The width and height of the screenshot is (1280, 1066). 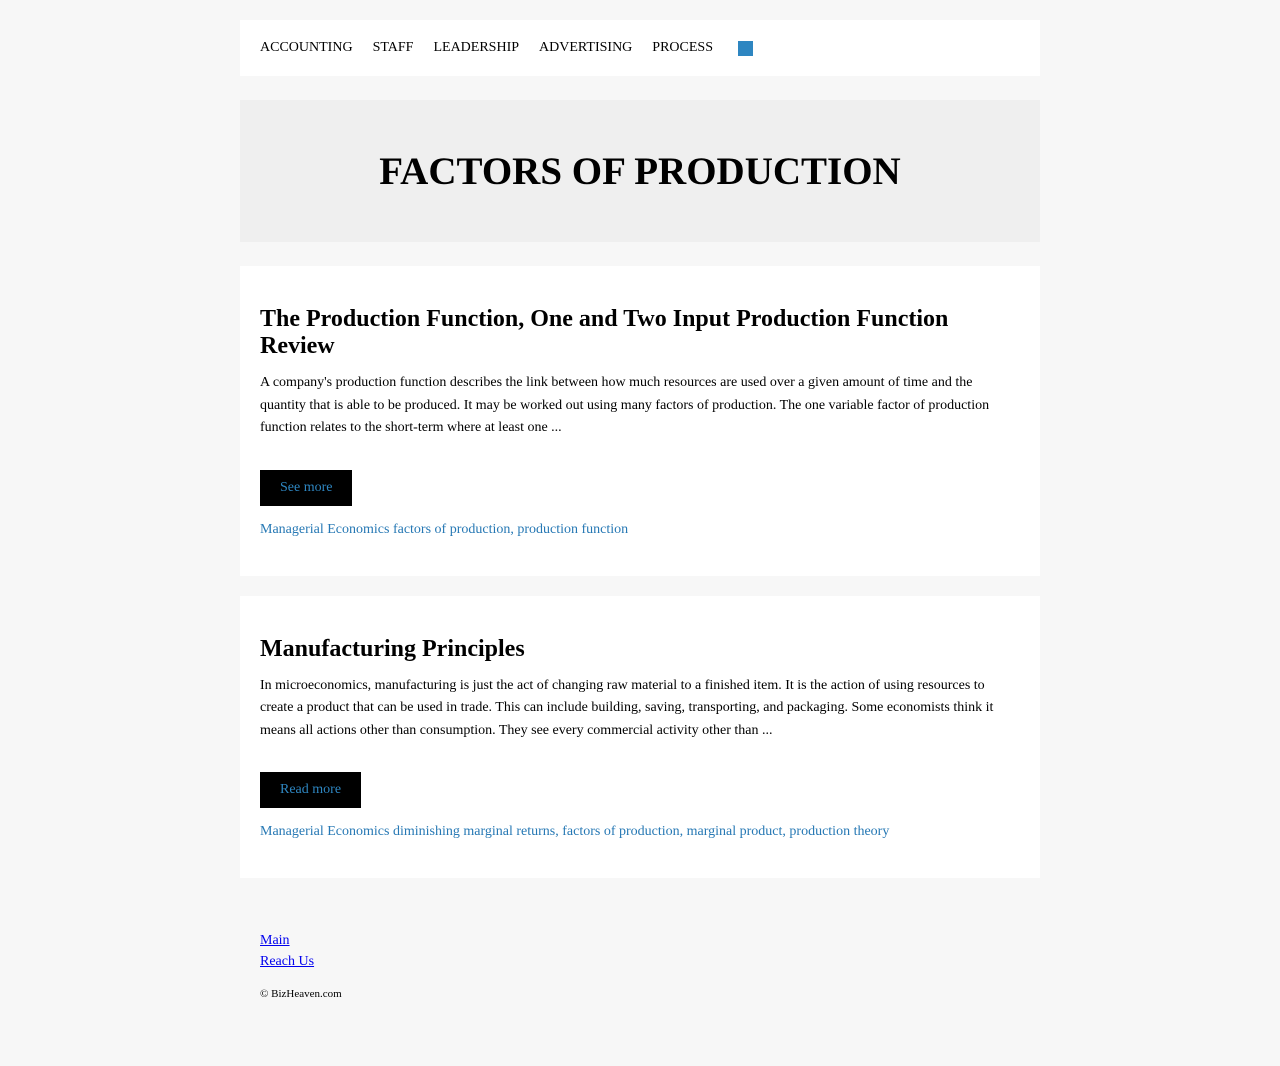 I want to click on nav-item-accounting: ACCOUNTING, so click(x=306, y=48).